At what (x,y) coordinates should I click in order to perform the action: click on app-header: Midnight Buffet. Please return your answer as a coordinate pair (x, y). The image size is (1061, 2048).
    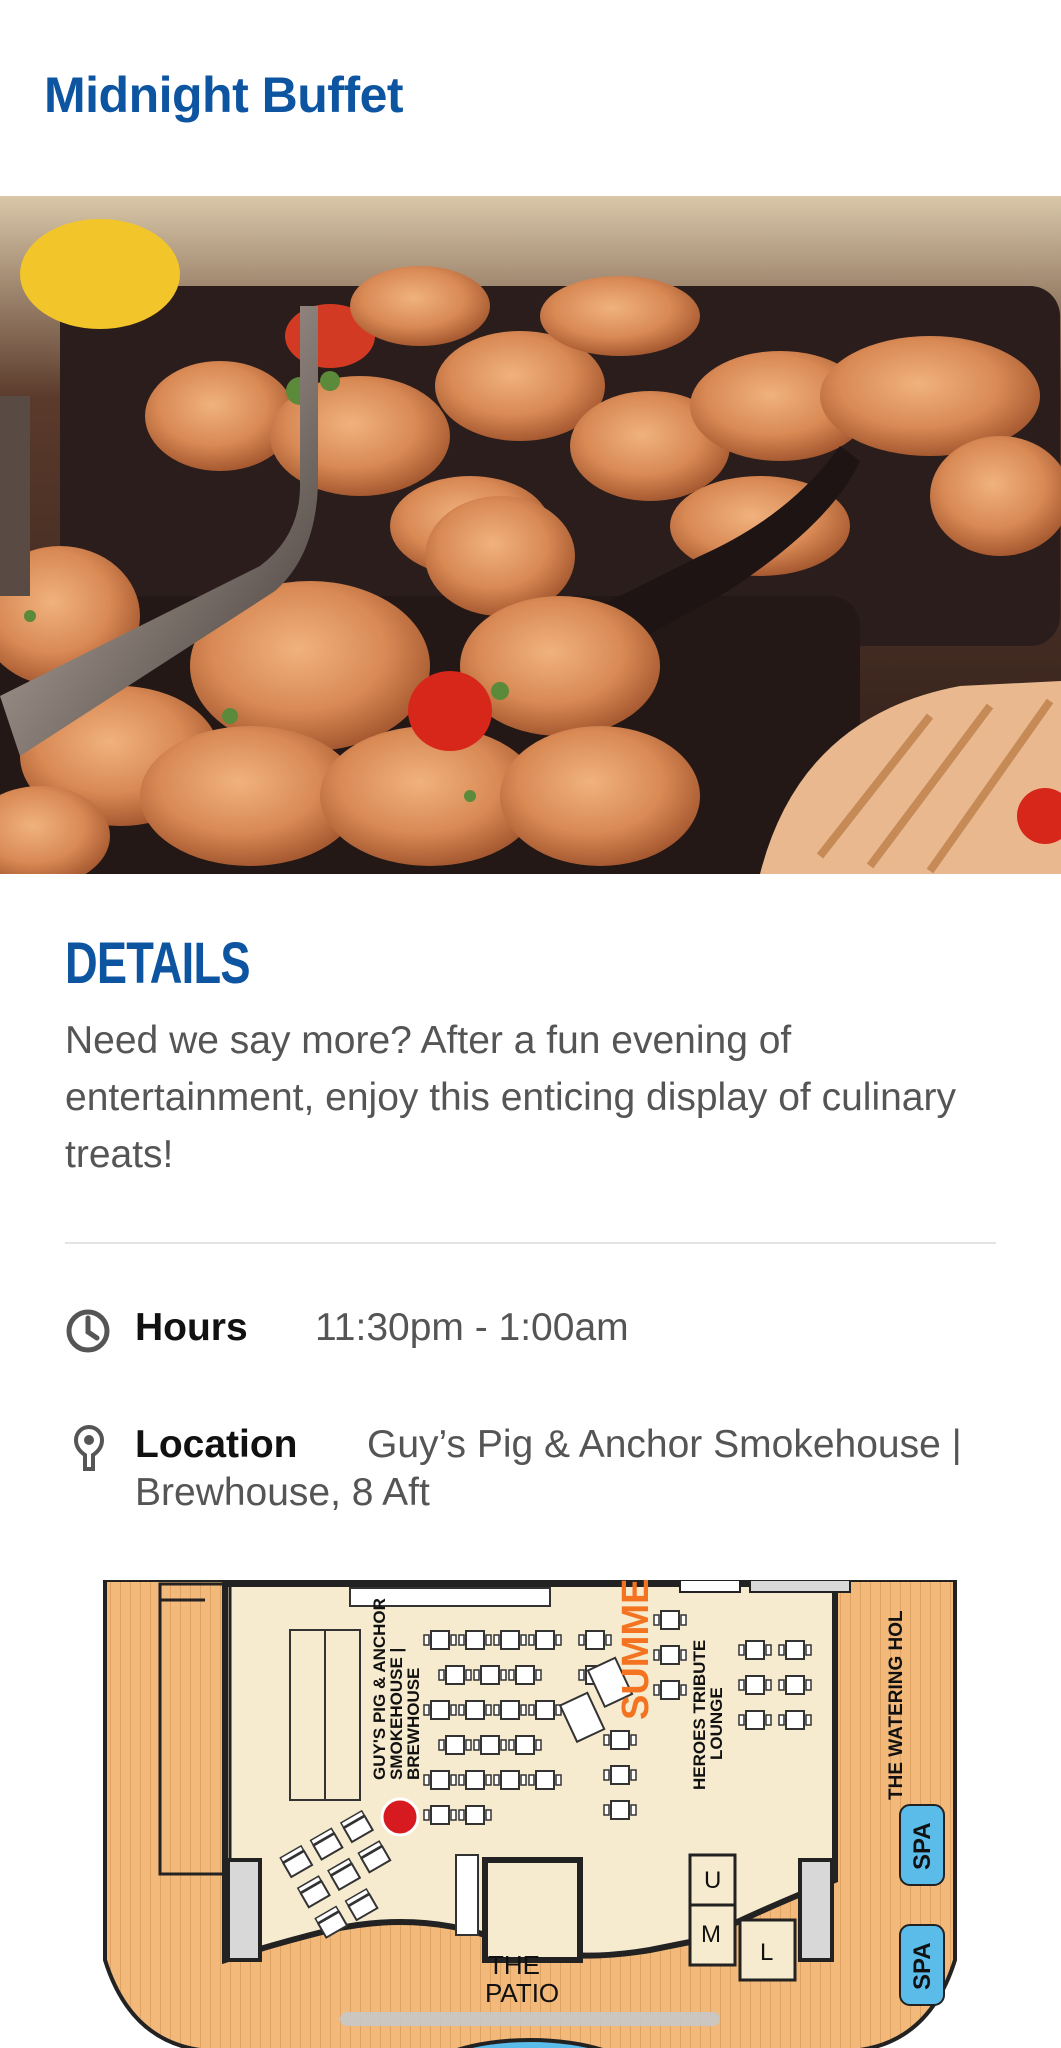
    Looking at the image, I should click on (530, 98).